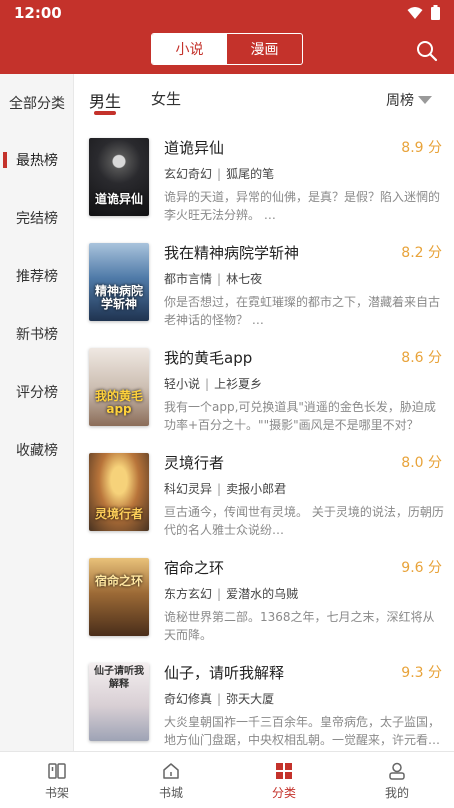 The image size is (454, 808). Describe the element at coordinates (427, 51) in the screenshot. I see `search-icon` at that location.